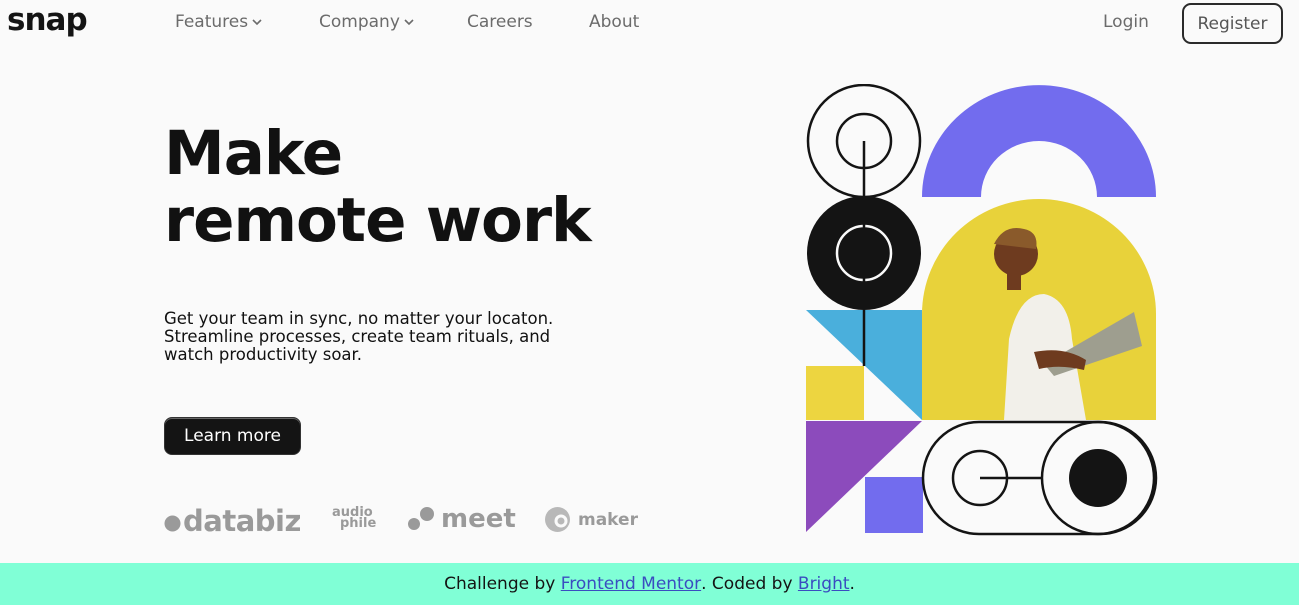  I want to click on author-link: Bright, so click(824, 584).